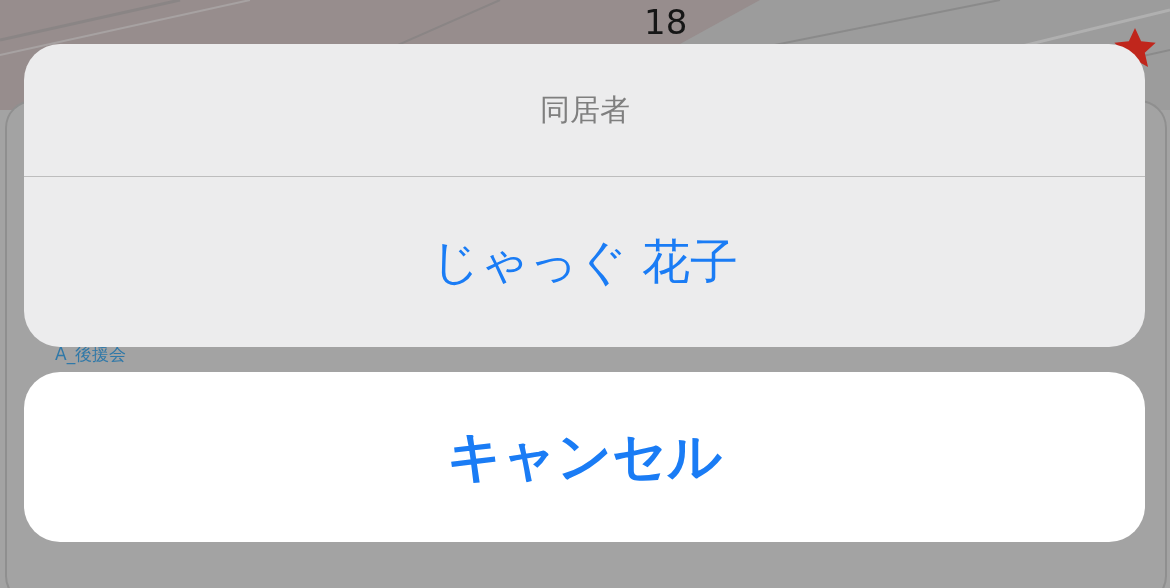 The width and height of the screenshot is (1170, 588). I want to click on map-label: 18, so click(666, 22).